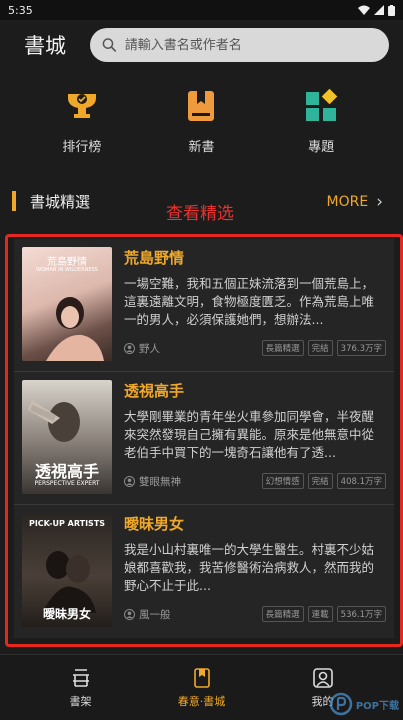 The height and width of the screenshot is (720, 403). Describe the element at coordinates (67, 483) in the screenshot. I see `cover-subtitle: PERSPECTIVE EXPERT` at that location.